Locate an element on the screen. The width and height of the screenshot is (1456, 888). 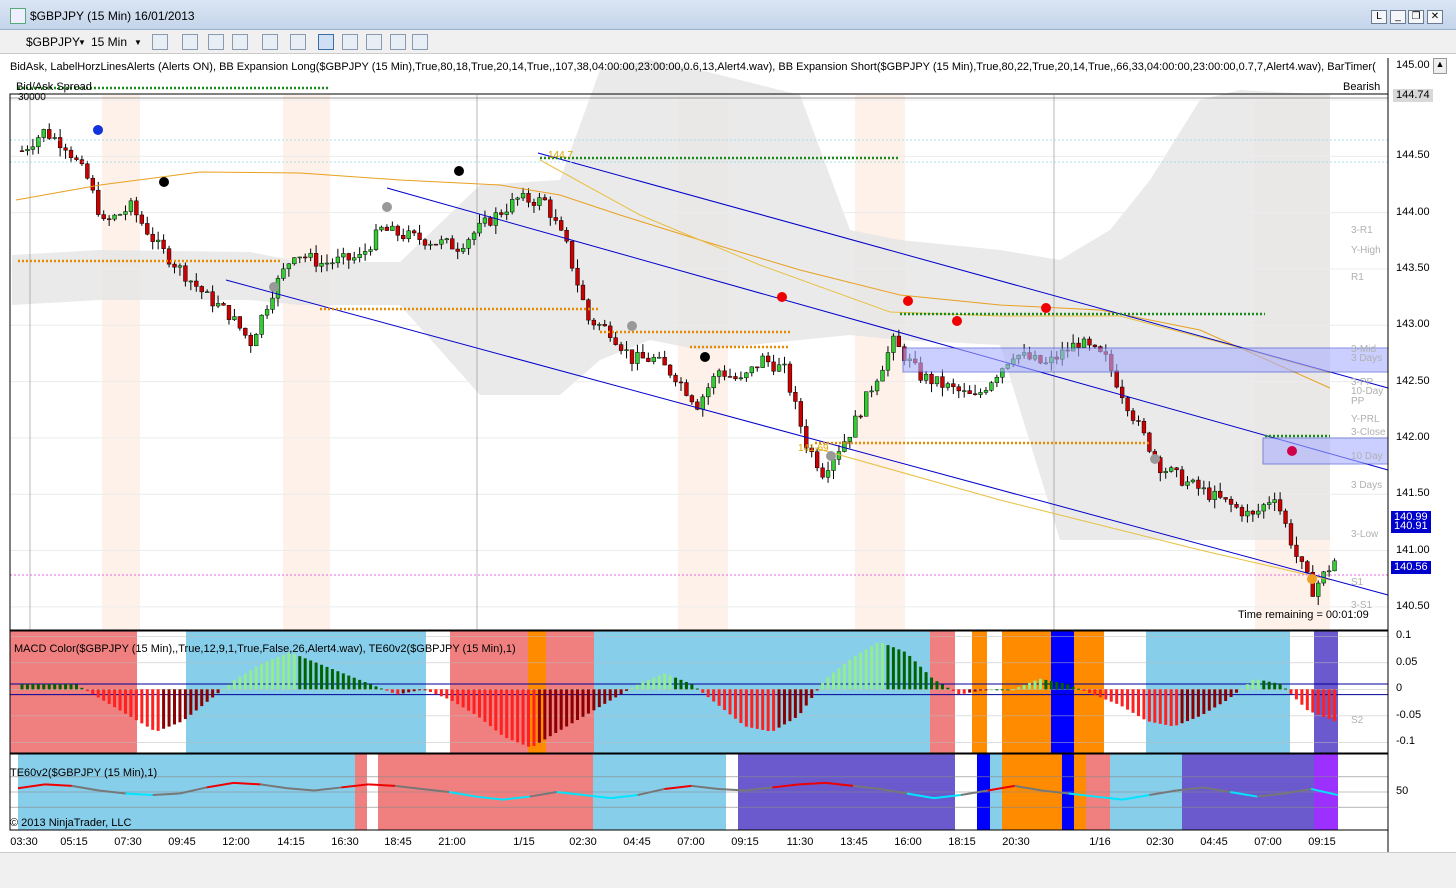
macd-tick-label: 0.1 is located at coordinates (1404, 635).